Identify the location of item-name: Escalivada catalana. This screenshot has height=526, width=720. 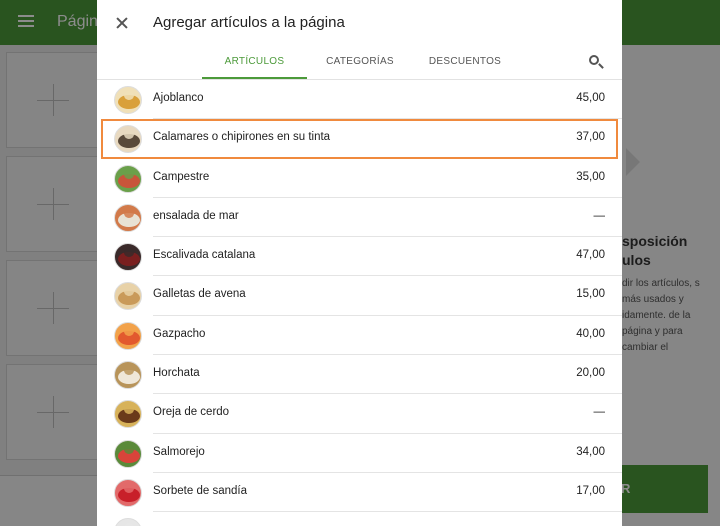
(204, 255).